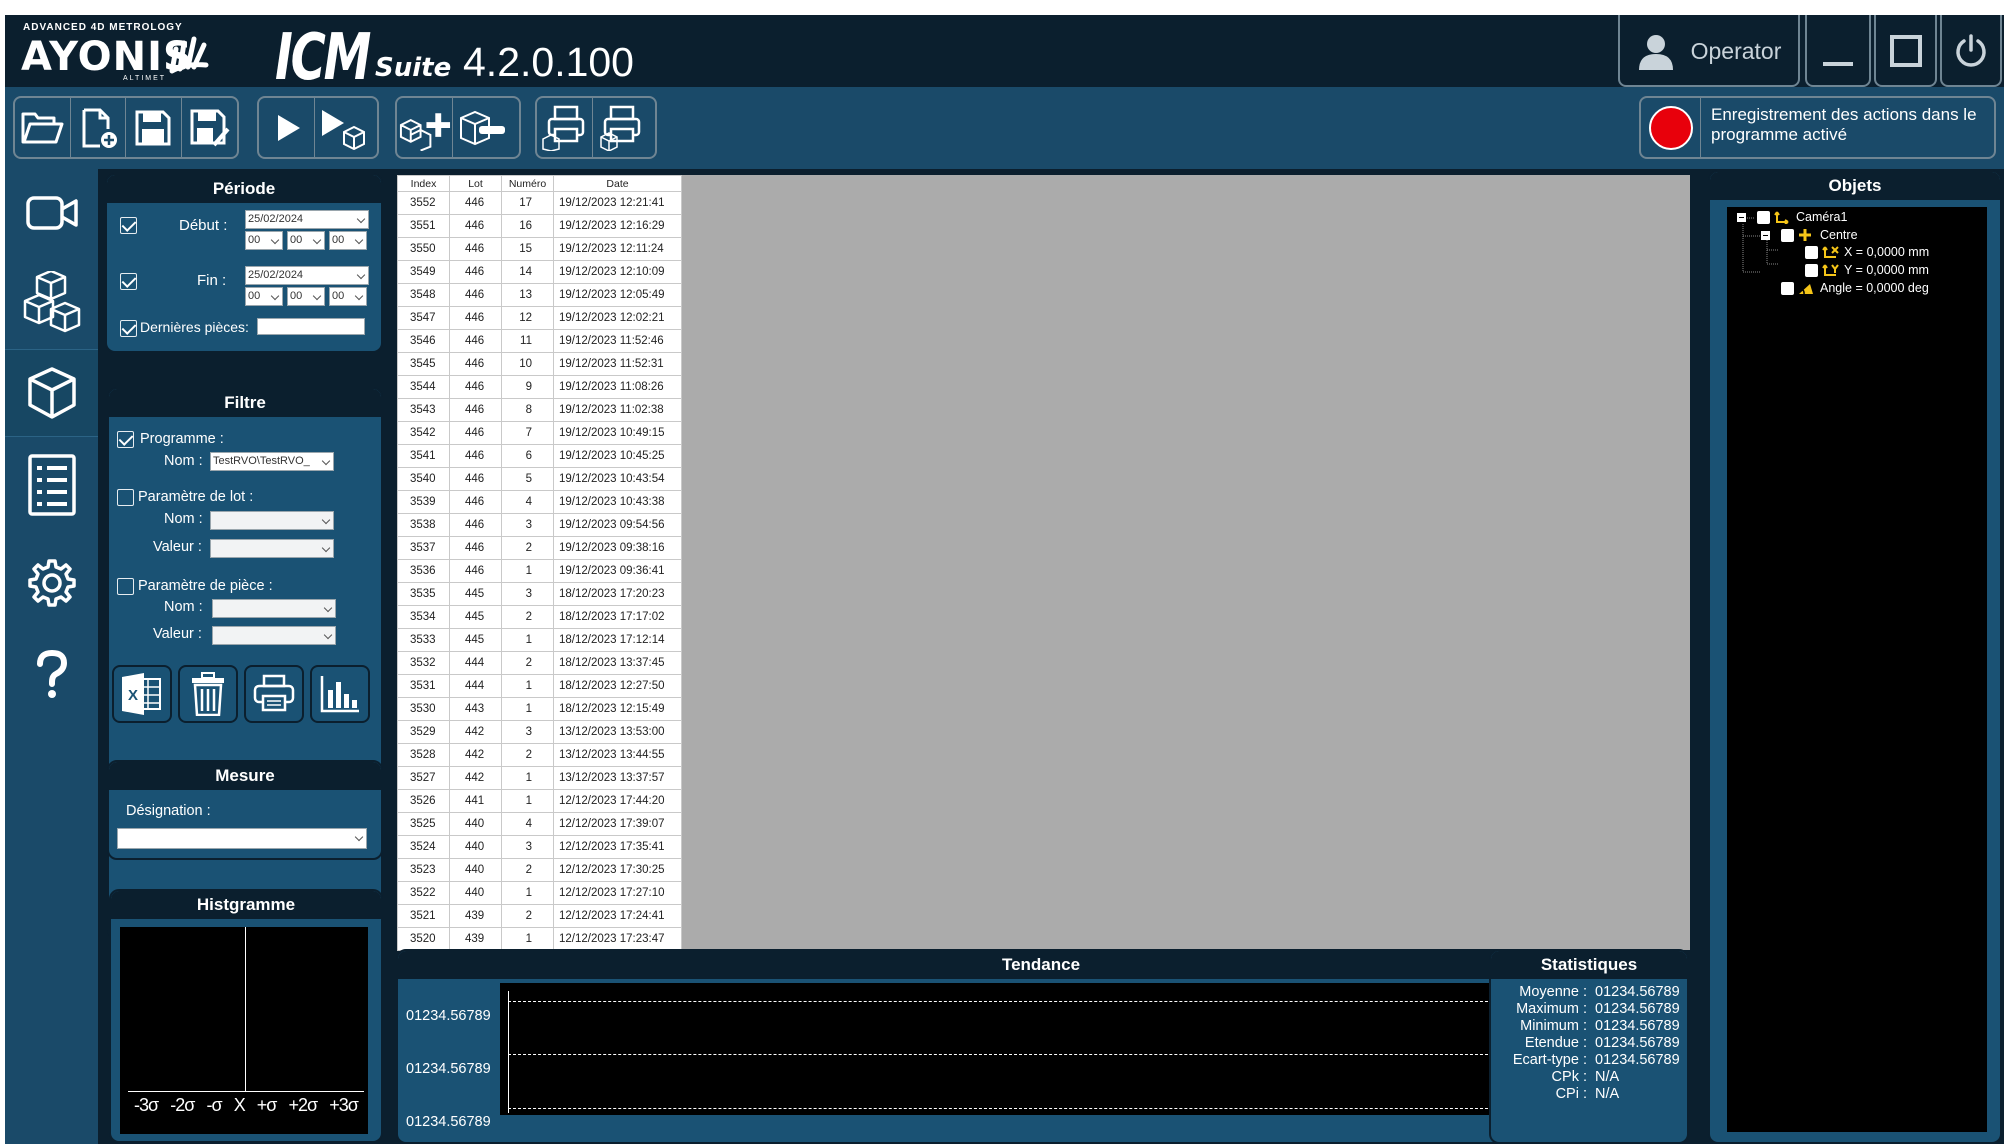 This screenshot has height=1144, width=2009. I want to click on cubes-icon, so click(51, 302).